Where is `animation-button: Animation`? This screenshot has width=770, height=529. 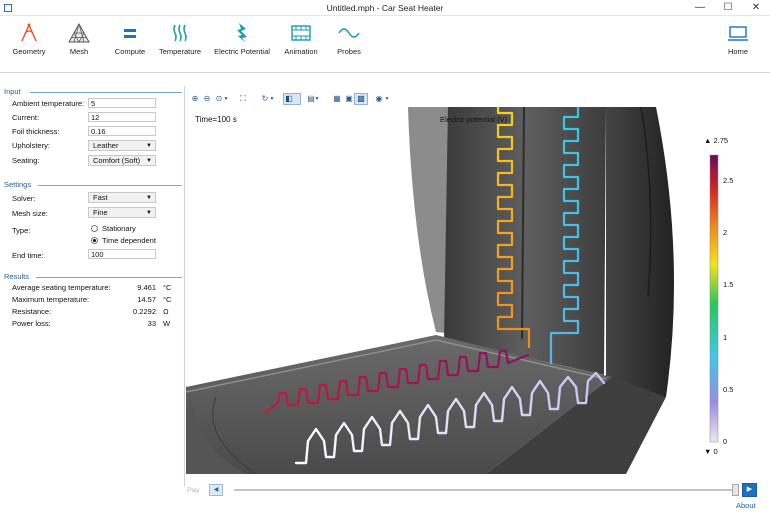 animation-button: Animation is located at coordinates (301, 45).